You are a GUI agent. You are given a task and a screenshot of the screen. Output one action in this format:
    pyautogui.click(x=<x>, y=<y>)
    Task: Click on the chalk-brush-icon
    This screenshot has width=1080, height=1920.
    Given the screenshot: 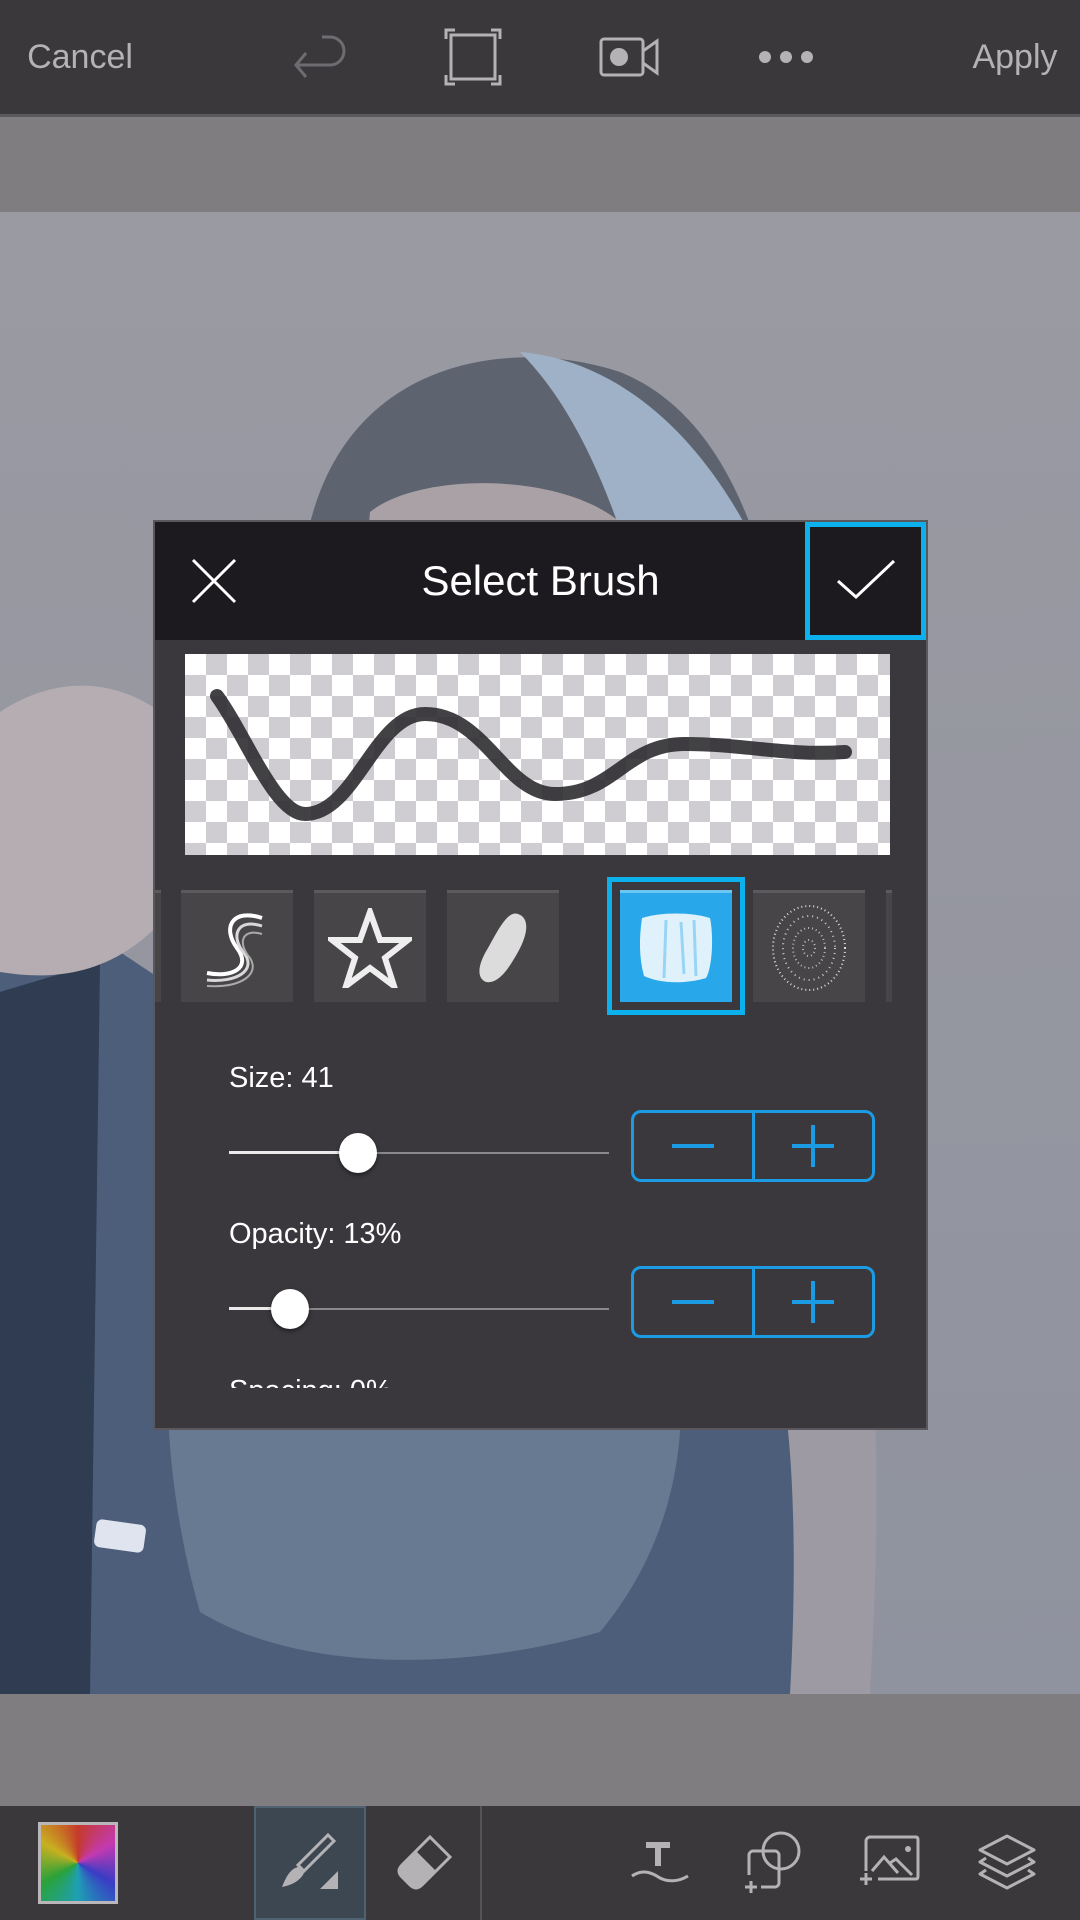 What is the action you would take?
    pyautogui.click(x=503, y=947)
    